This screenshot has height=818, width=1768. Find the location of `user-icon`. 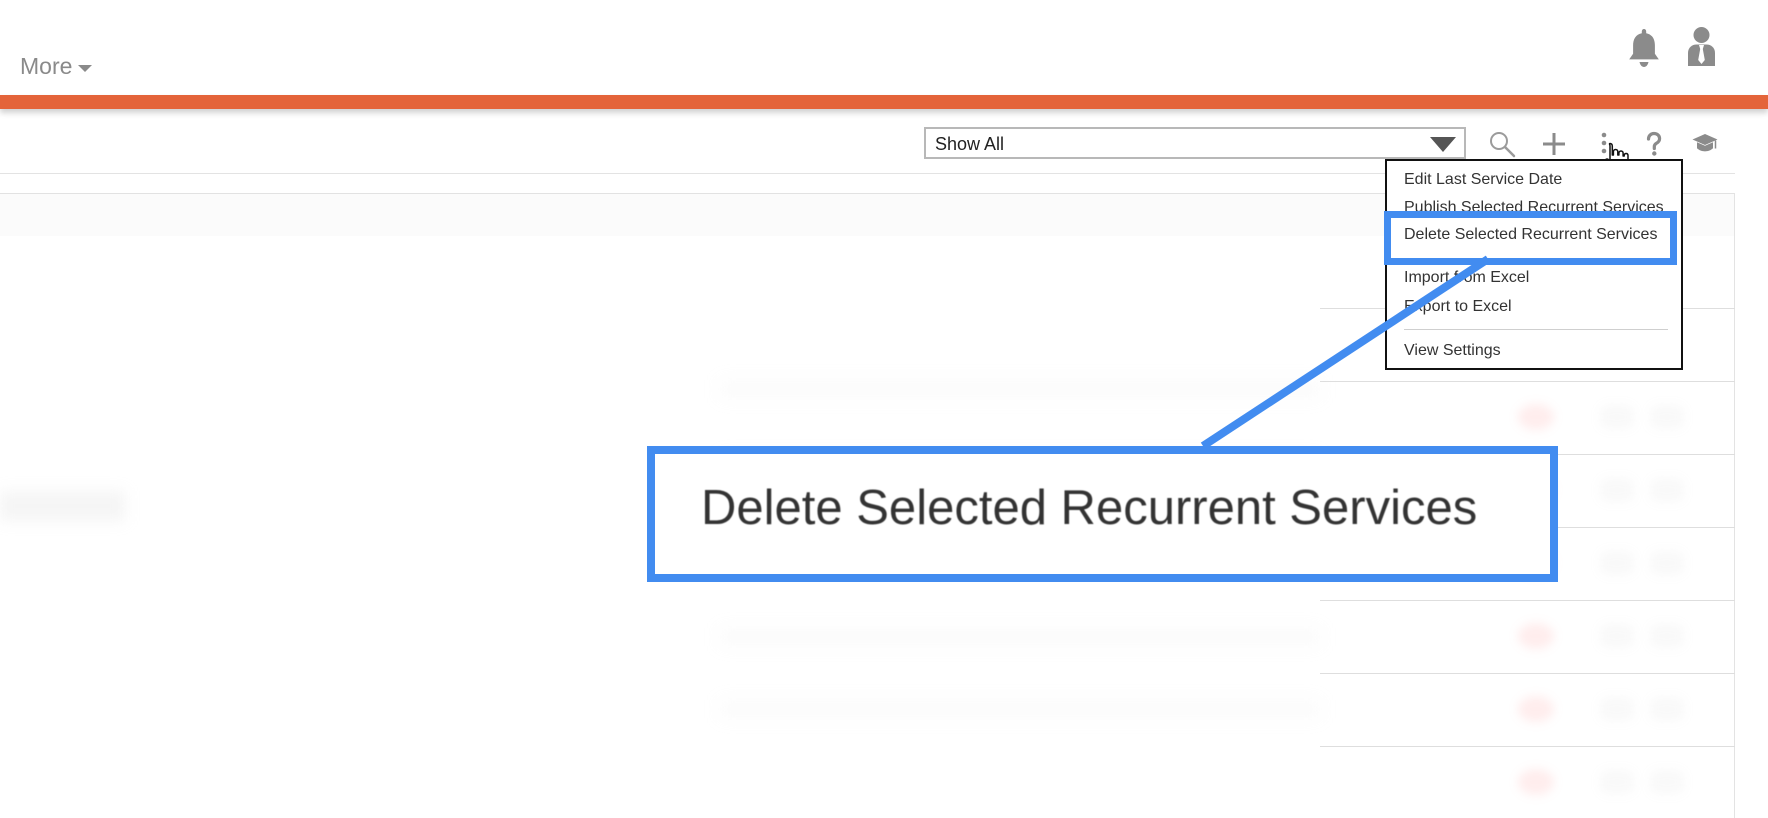

user-icon is located at coordinates (1701, 47).